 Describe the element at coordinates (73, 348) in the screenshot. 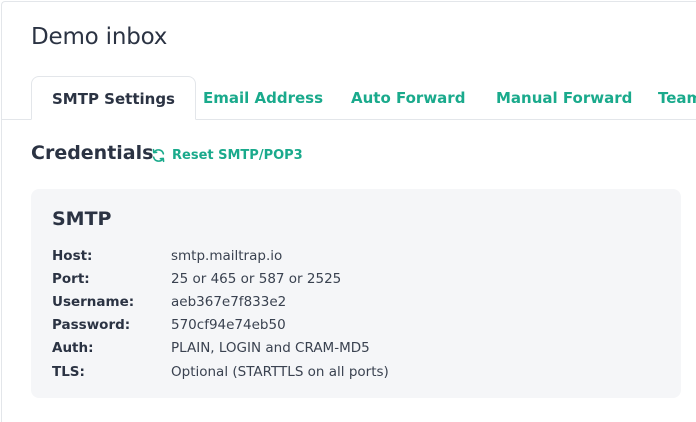

I see `auth-label: Auth:` at that location.